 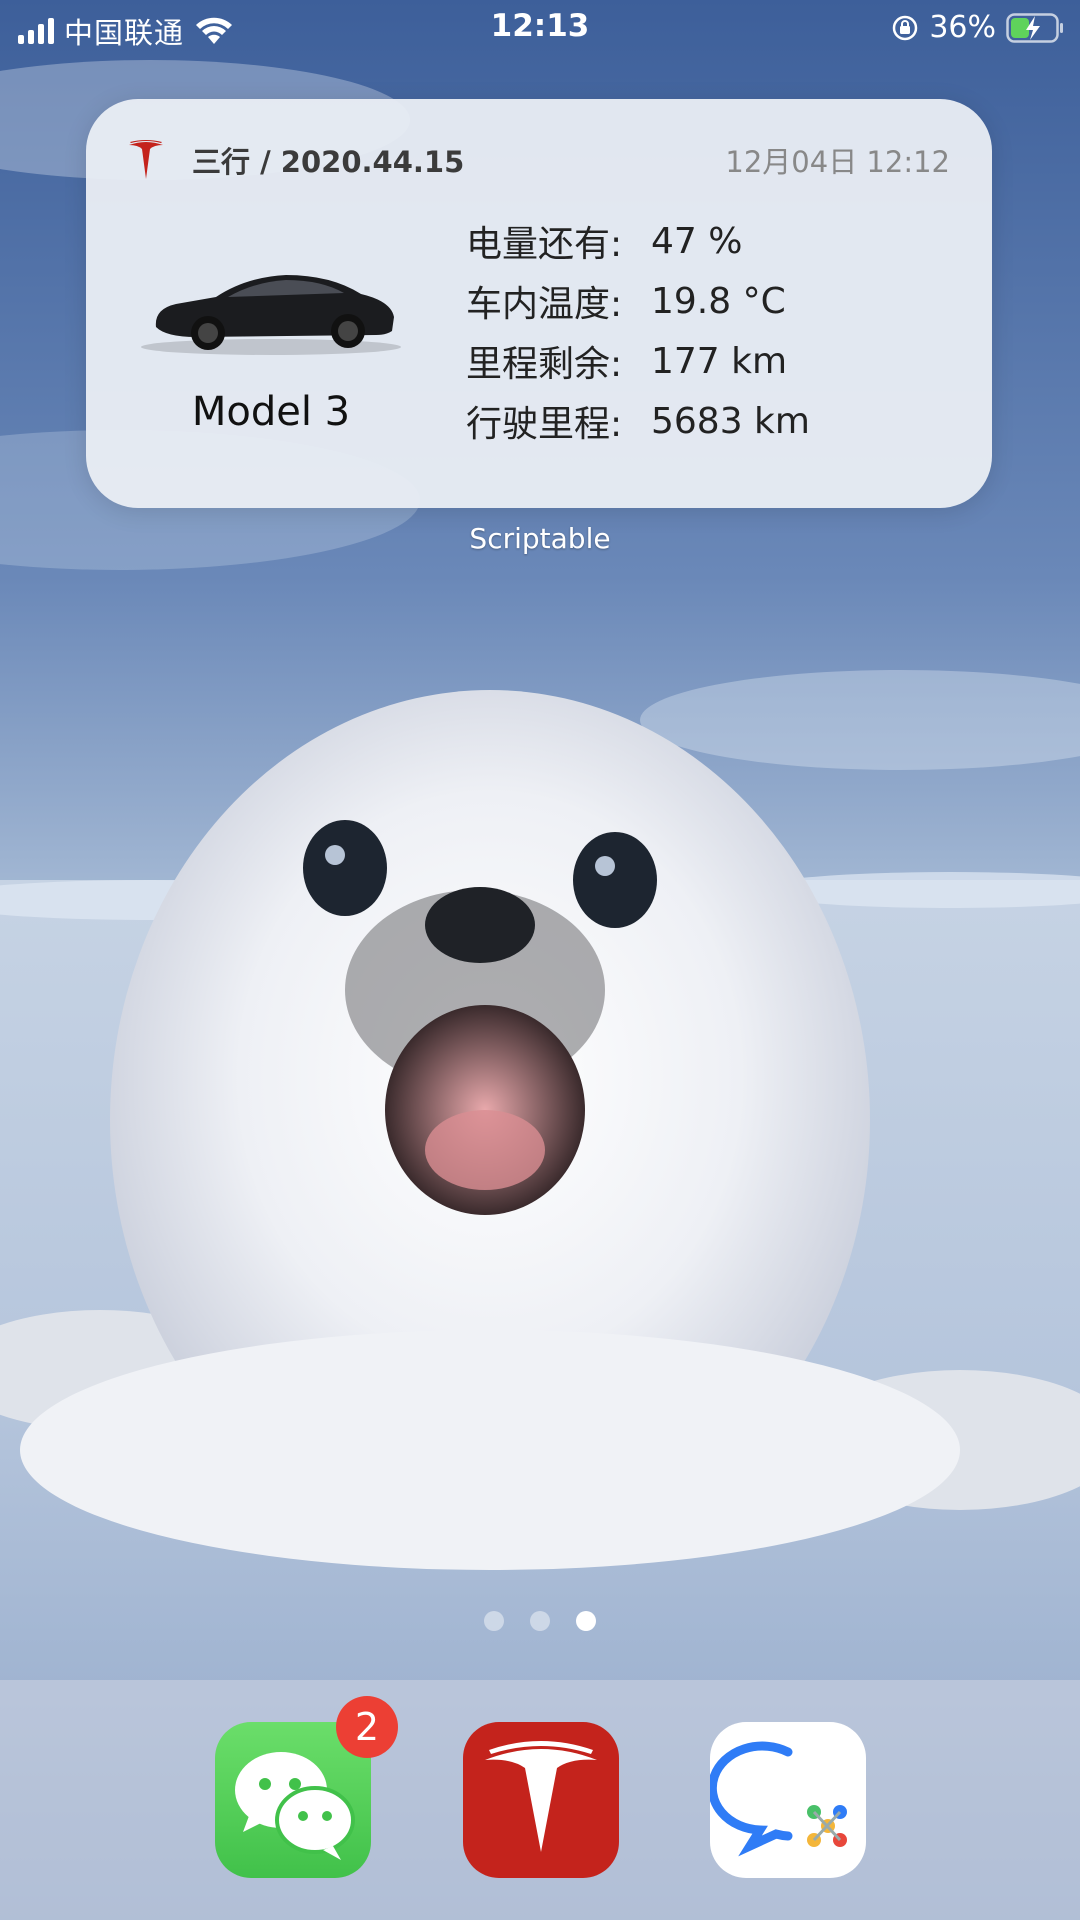 I want to click on tesla-icon, so click(x=541, y=1796).